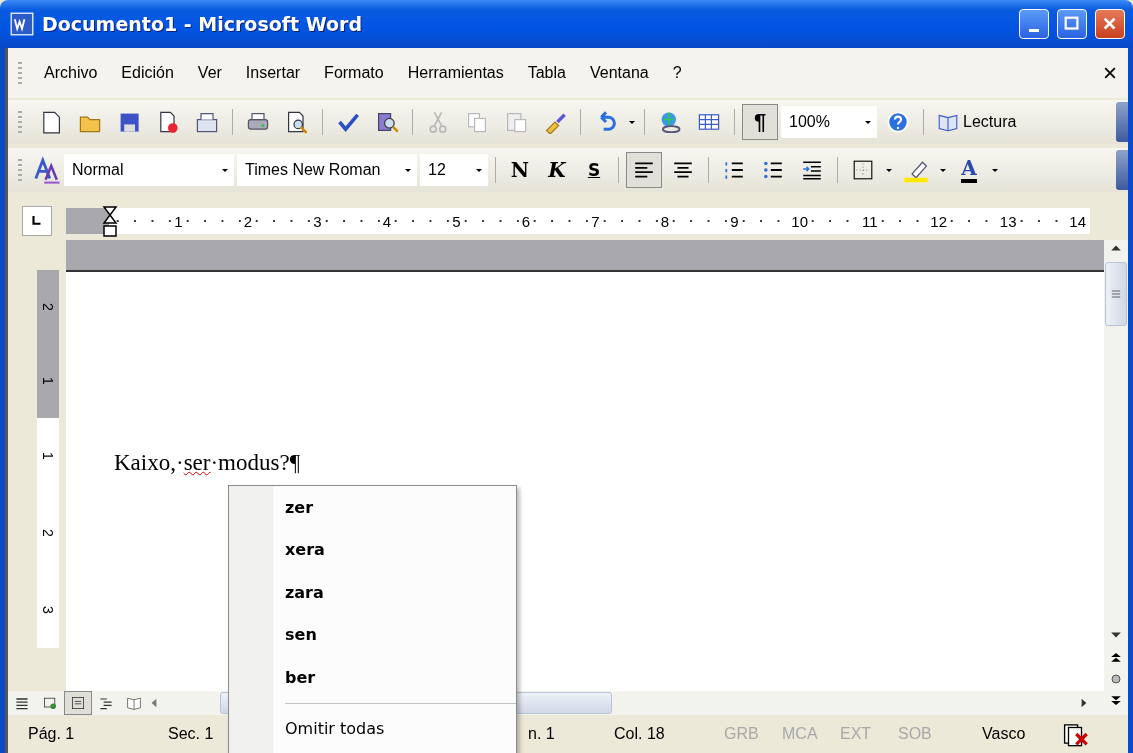 This screenshot has width=1133, height=753. Describe the element at coordinates (1075, 734) in the screenshot. I see `spelling-status-icon` at that location.